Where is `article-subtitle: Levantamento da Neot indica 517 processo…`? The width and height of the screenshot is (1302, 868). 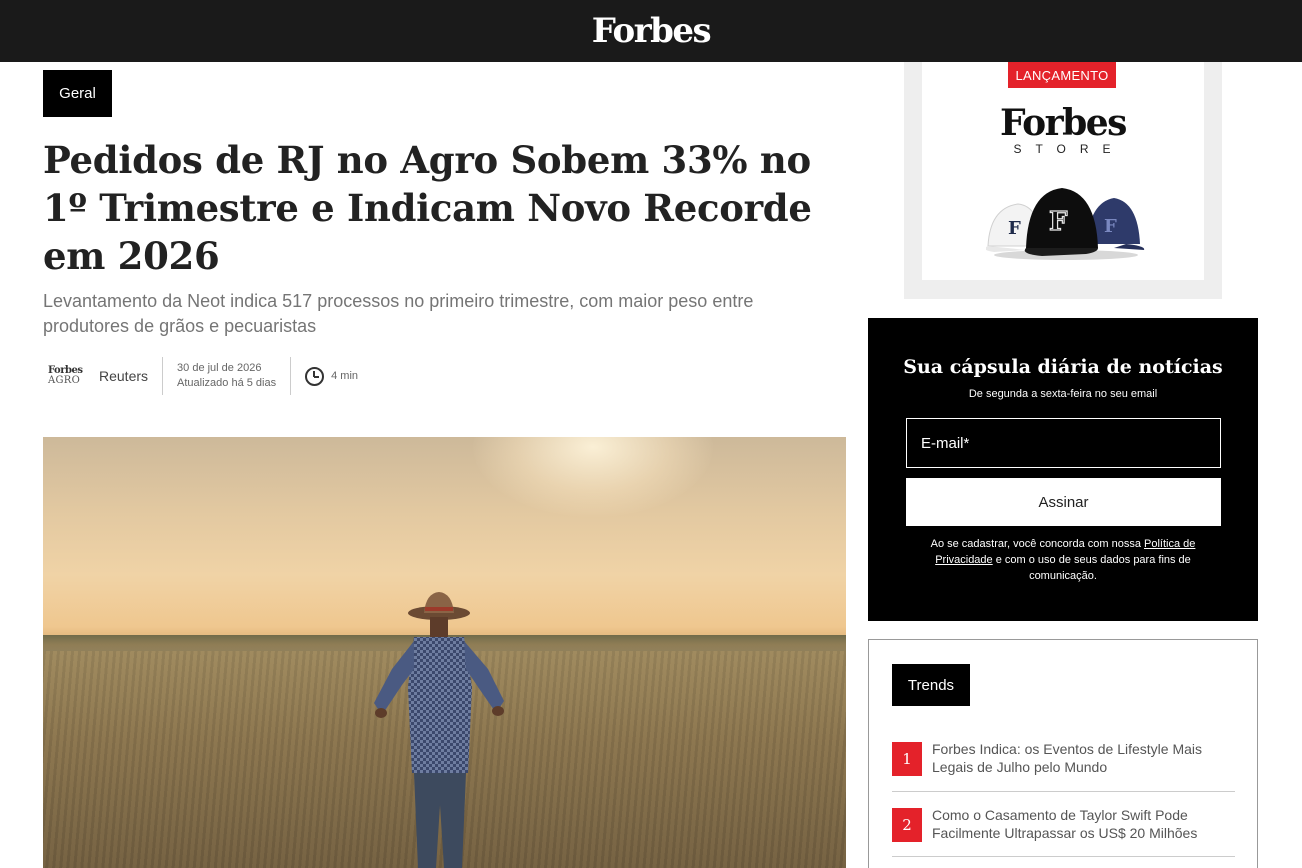
article-subtitle: Levantamento da Neot indica 517 processo… is located at coordinates (398, 313).